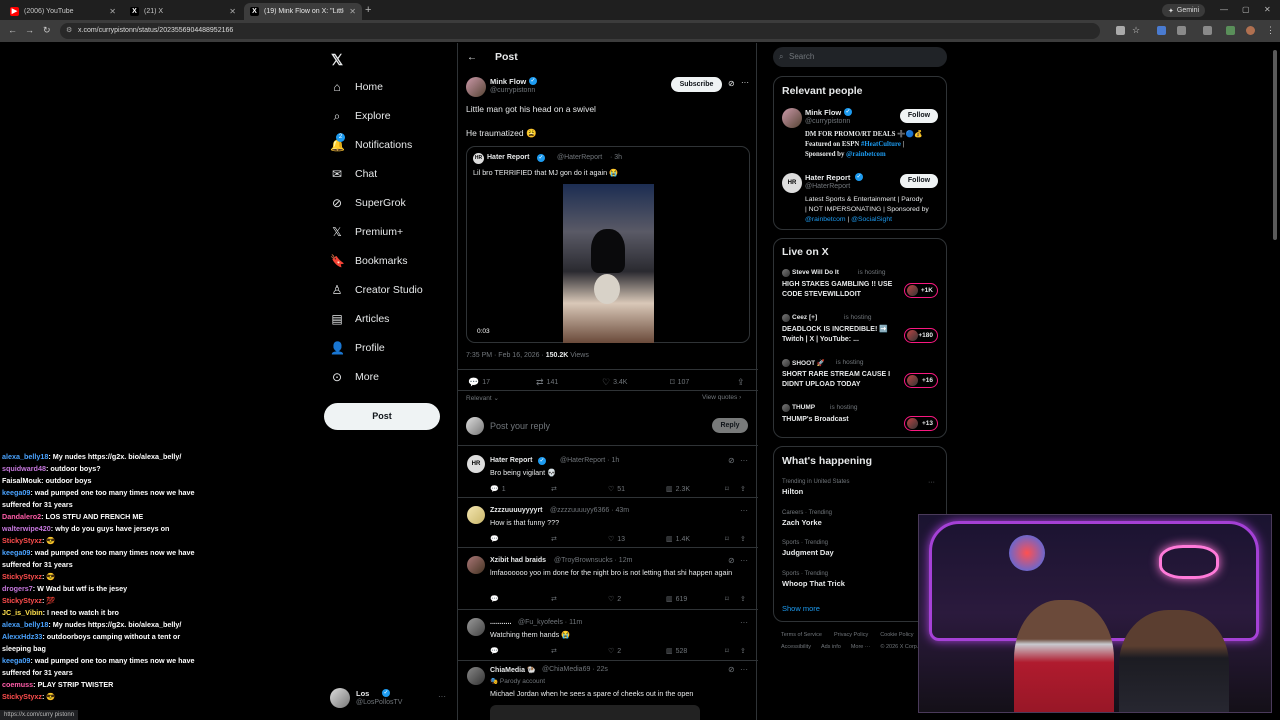  Describe the element at coordinates (303, 11) in the screenshot. I see `tab-x-post: X (19) Mink Flow on X: "Little ma ✕` at that location.